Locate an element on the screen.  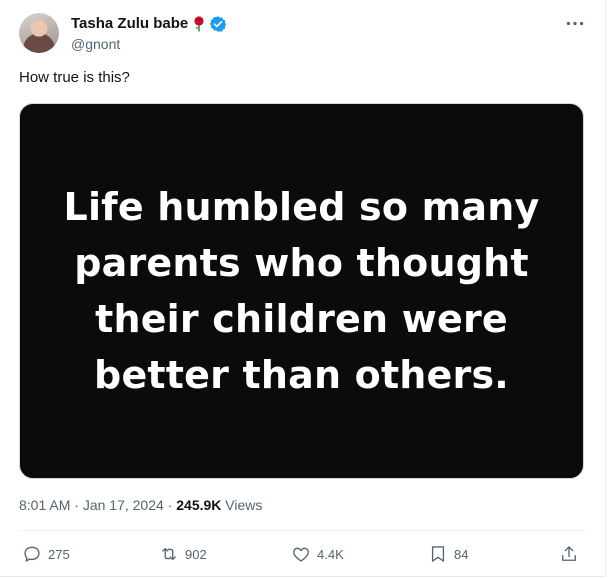
tweet-text: How true is this? is located at coordinates (74, 77).